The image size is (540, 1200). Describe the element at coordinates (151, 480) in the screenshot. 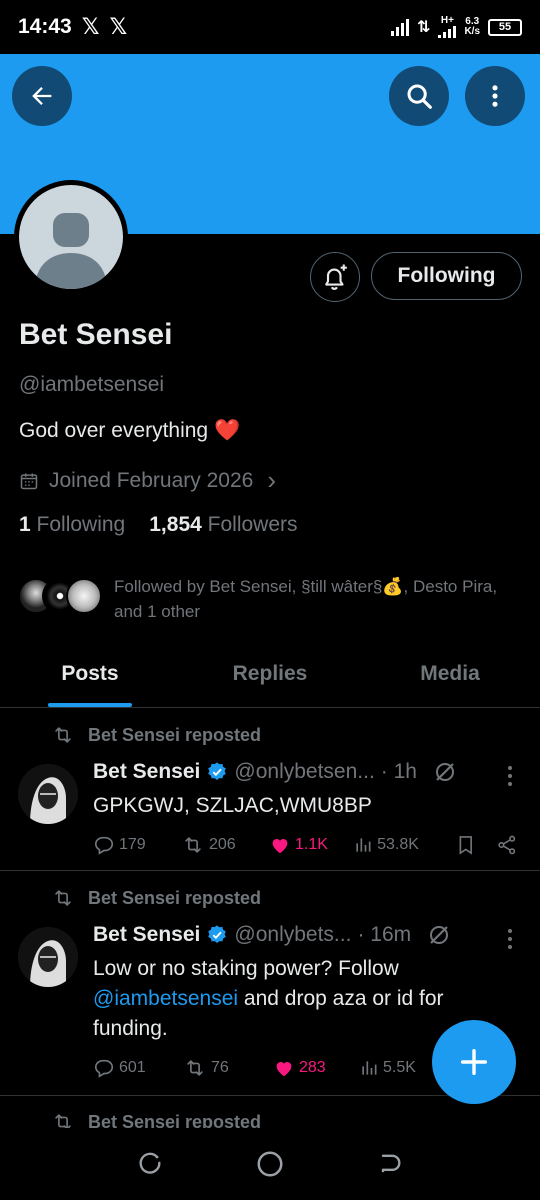

I see `joined-text: Joined February 2026` at that location.